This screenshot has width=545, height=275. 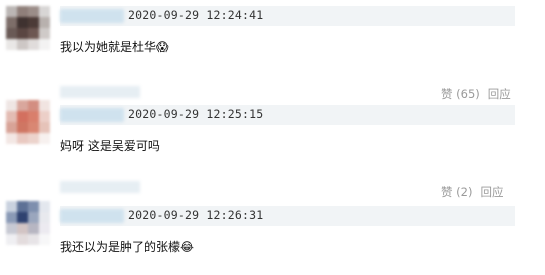 I want to click on comment-meta-bar: 2020-09-29 12:25:15, so click(x=287, y=115).